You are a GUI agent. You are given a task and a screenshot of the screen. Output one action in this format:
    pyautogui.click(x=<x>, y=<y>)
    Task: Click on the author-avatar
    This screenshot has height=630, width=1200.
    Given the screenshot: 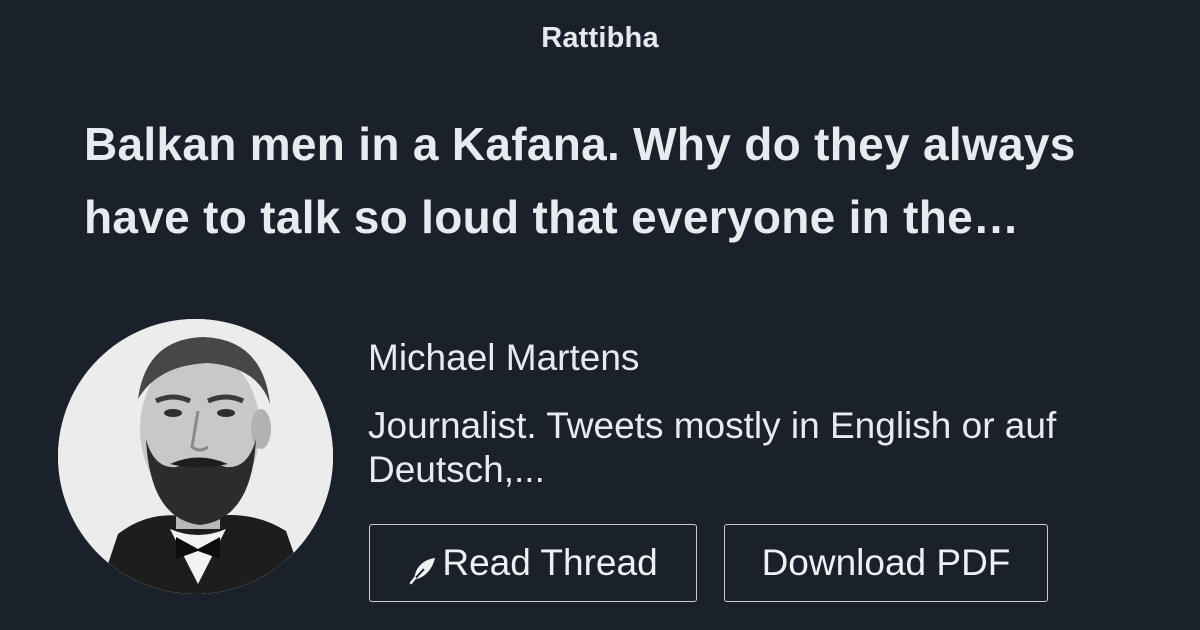 What is the action you would take?
    pyautogui.click(x=195, y=456)
    